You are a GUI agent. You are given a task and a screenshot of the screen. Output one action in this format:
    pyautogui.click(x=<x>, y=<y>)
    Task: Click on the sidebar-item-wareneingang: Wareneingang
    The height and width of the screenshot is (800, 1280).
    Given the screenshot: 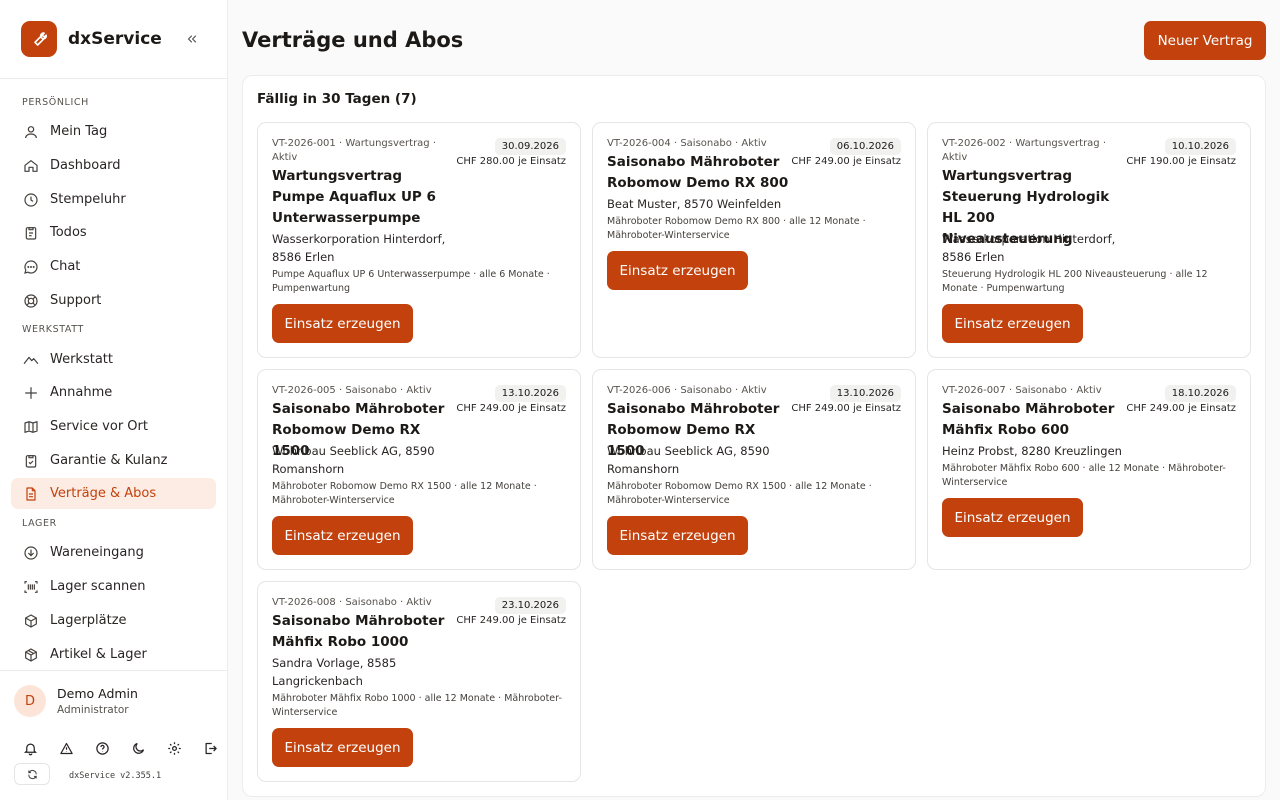 What is the action you would take?
    pyautogui.click(x=113, y=552)
    